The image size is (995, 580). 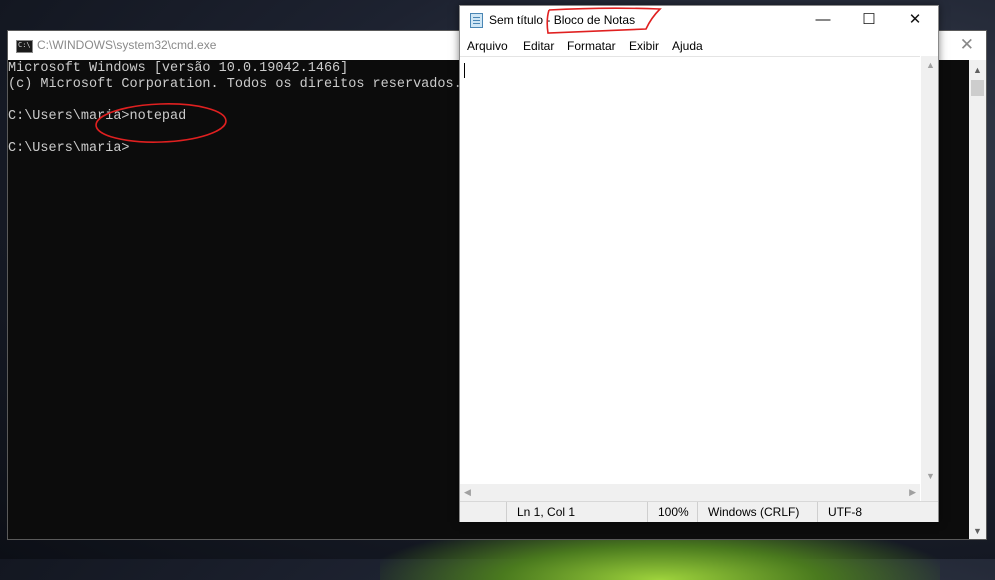 I want to click on menu-formatar: Formatar, so click(x=591, y=46).